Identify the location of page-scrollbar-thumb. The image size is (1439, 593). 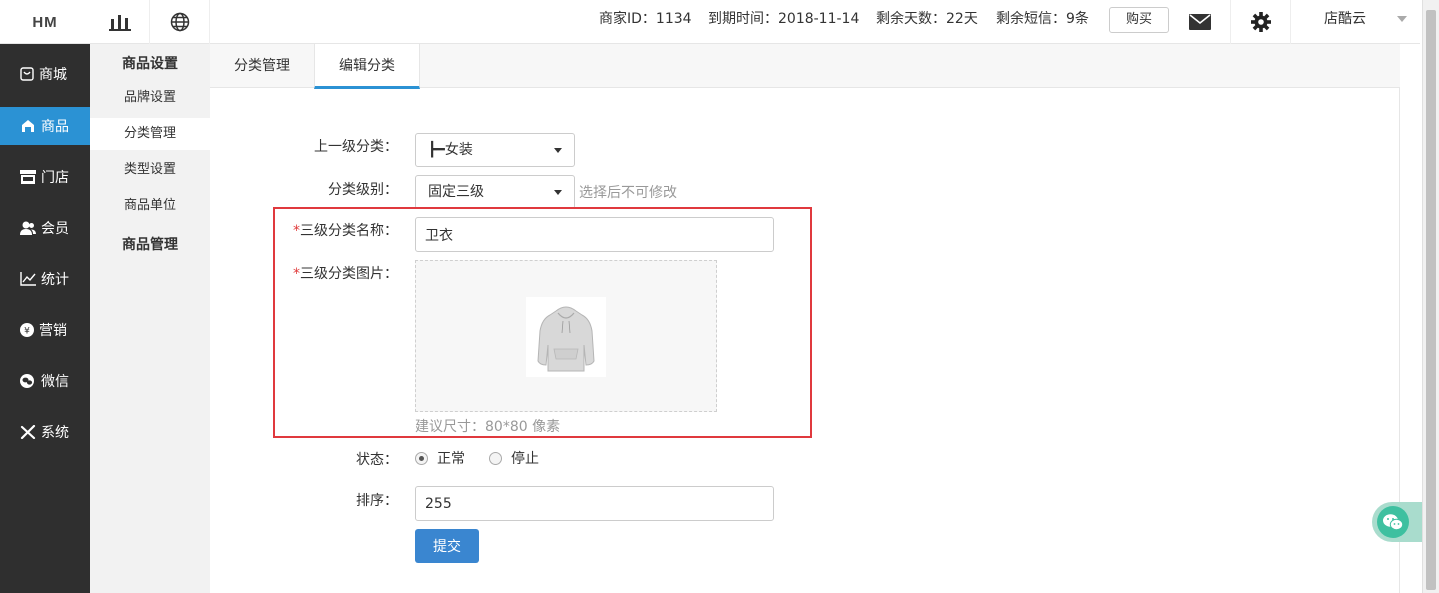
(1431, 300).